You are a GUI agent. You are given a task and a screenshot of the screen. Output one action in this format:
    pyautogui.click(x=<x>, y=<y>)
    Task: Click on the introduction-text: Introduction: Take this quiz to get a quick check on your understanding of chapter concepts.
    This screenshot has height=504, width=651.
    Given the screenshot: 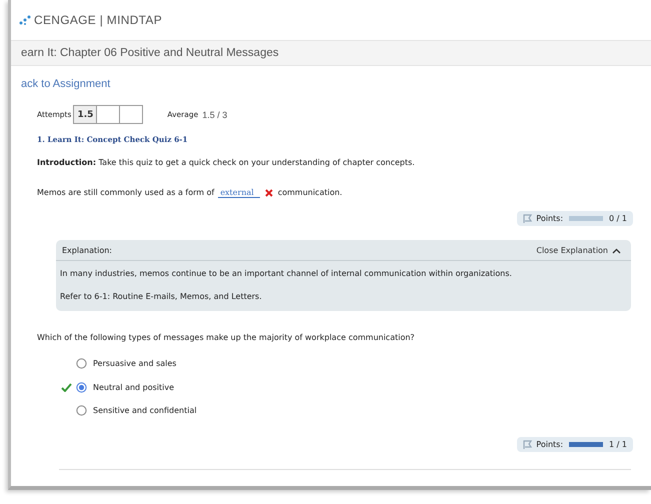 What is the action you would take?
    pyautogui.click(x=226, y=162)
    